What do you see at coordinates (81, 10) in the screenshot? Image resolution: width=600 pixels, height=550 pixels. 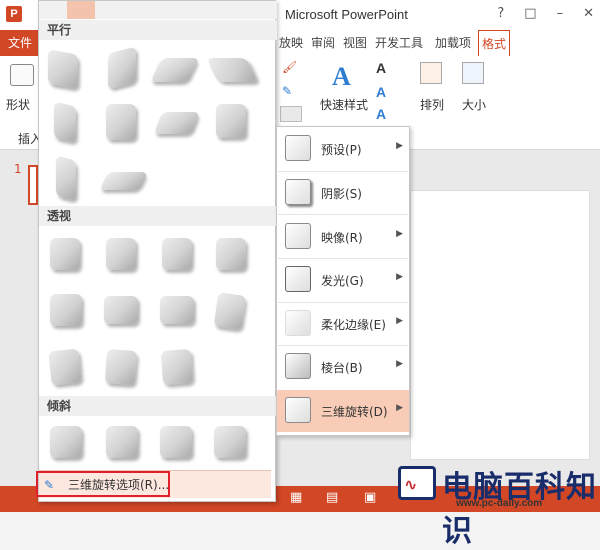 I see `gallery-top-selection` at bounding box center [81, 10].